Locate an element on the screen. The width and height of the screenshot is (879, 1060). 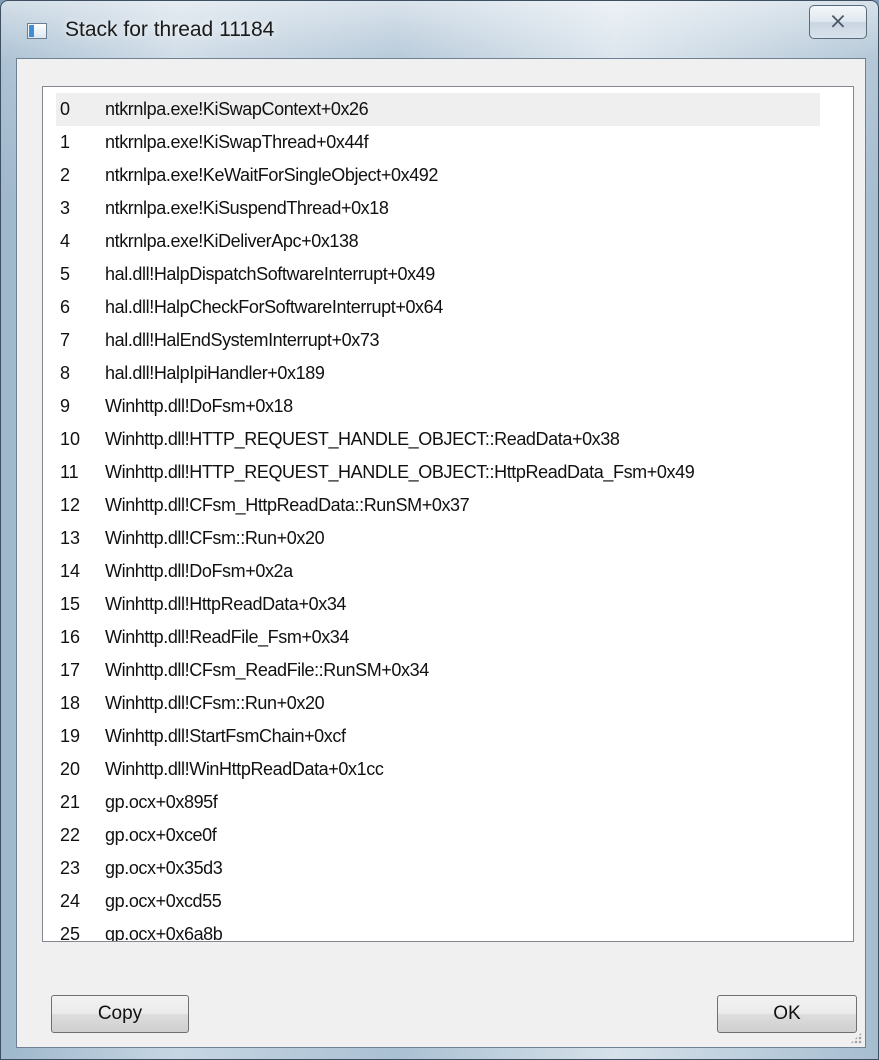
frame-index: 23 is located at coordinates (70, 868).